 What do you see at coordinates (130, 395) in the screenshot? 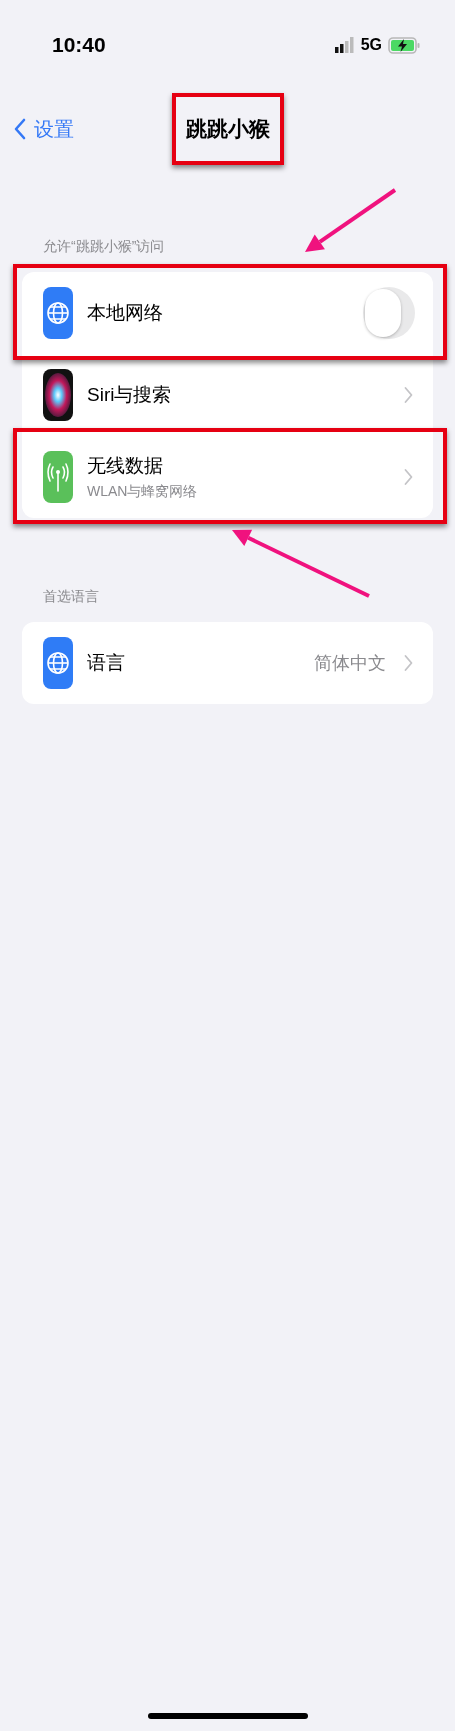
I see `row-label: Siri与搜索` at bounding box center [130, 395].